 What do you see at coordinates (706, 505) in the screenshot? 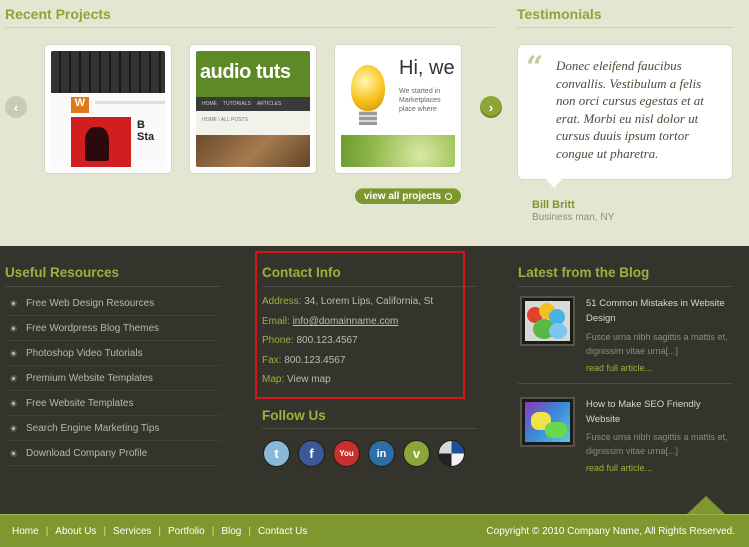
I see `back-to-top-icon` at bounding box center [706, 505].